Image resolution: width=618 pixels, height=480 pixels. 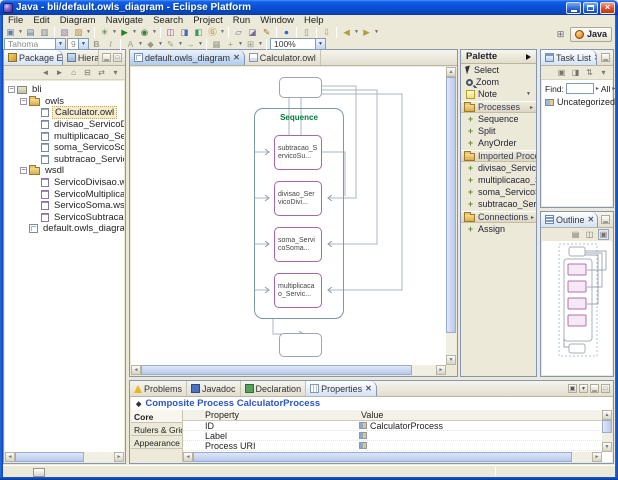 What do you see at coordinates (451, 360) in the screenshot?
I see `scroll-down-icon: ▼` at bounding box center [451, 360].